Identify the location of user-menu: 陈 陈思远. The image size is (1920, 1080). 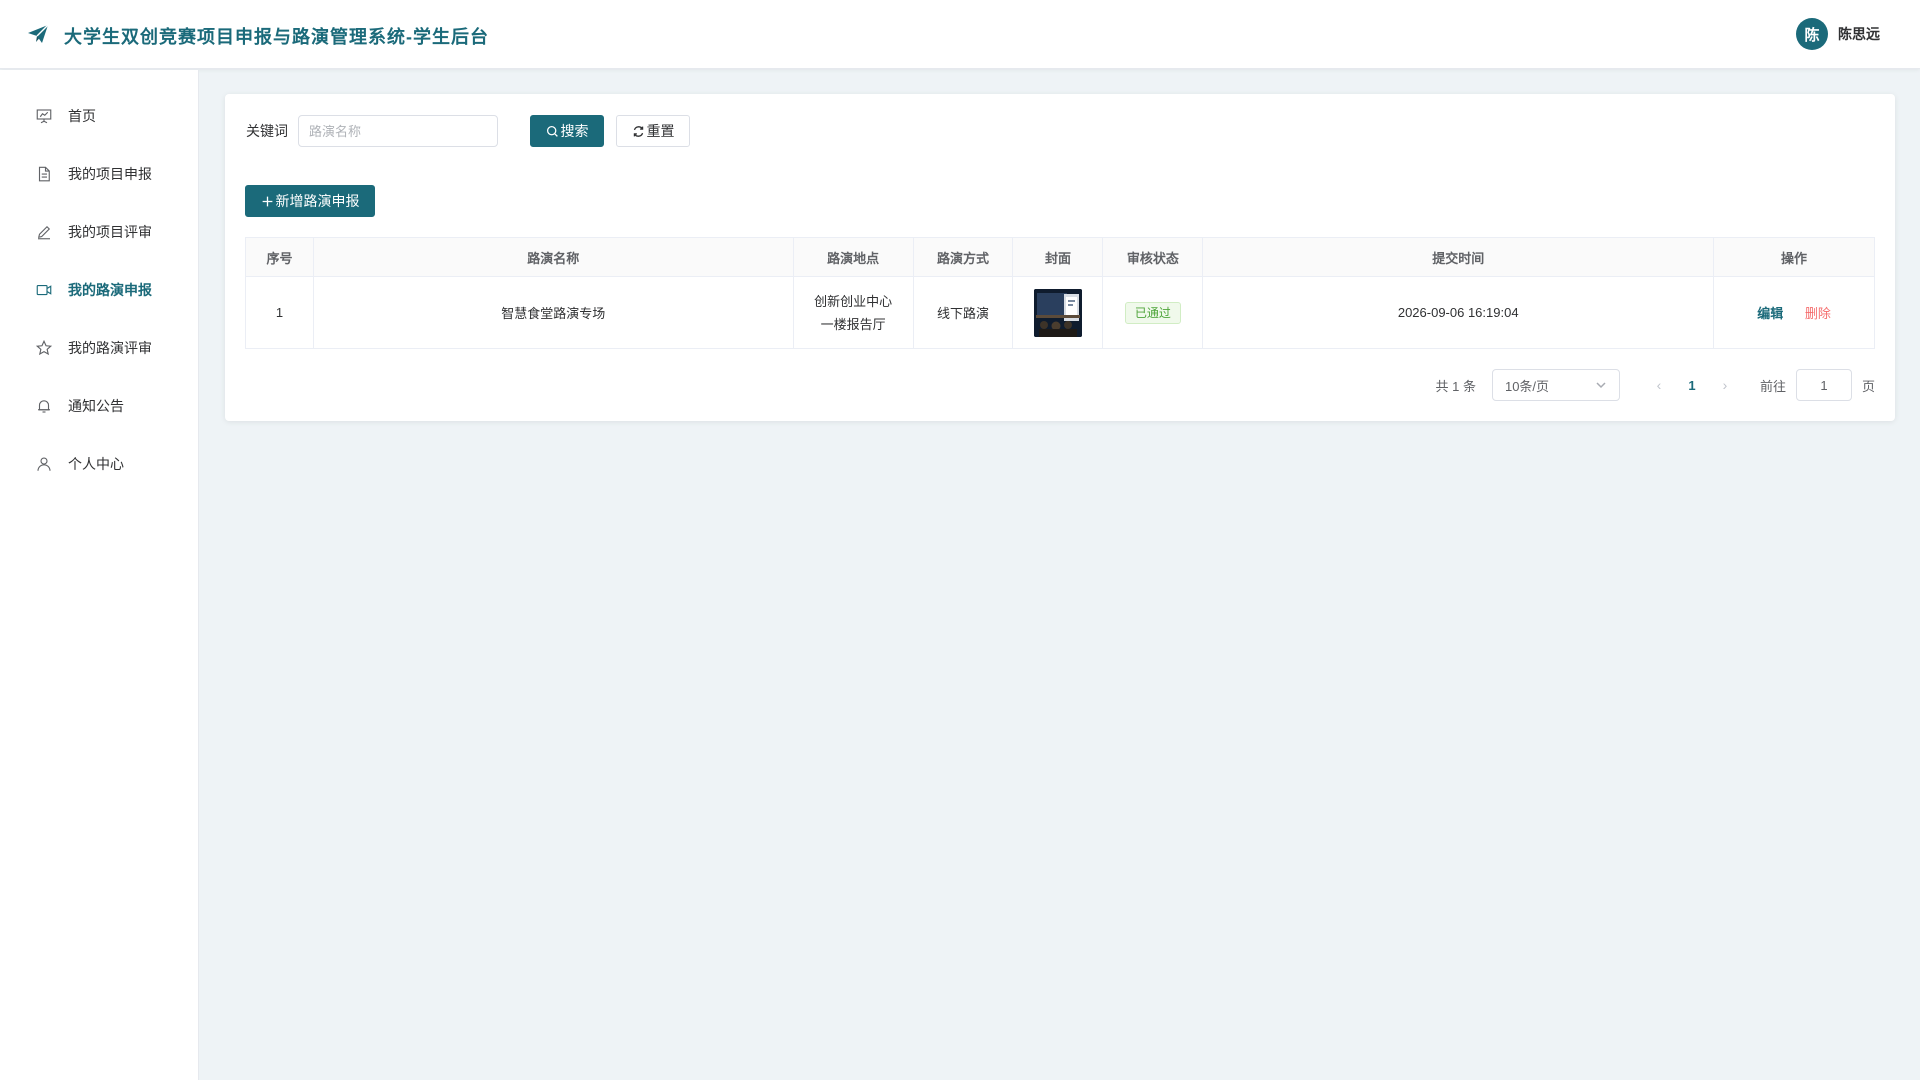
(1838, 34).